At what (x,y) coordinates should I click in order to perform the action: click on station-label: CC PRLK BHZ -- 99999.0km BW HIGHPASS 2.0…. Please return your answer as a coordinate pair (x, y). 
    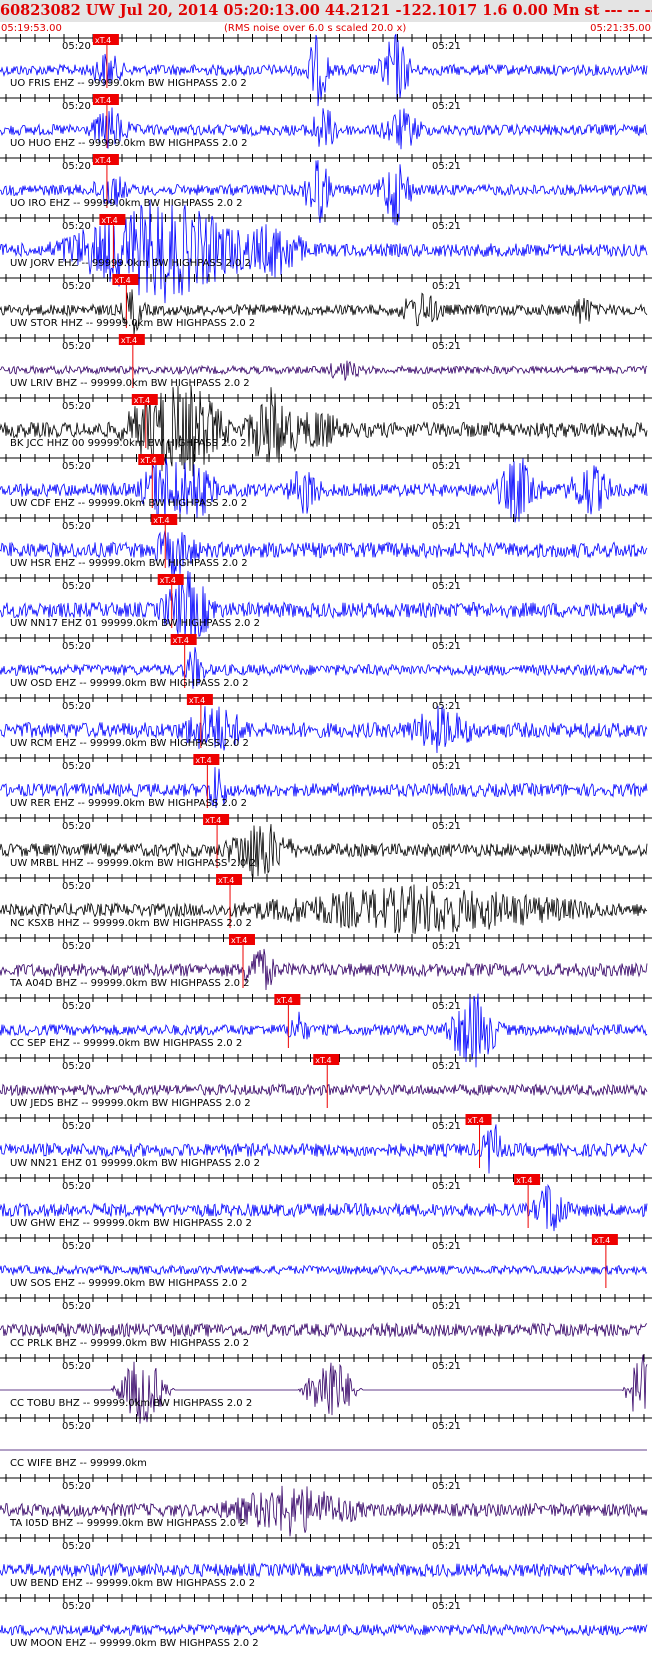
    Looking at the image, I should click on (129, 1343).